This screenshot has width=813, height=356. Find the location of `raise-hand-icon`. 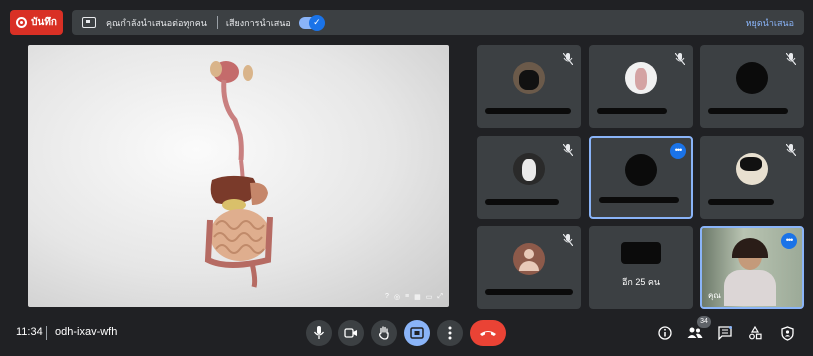

raise-hand-icon is located at coordinates (384, 333).